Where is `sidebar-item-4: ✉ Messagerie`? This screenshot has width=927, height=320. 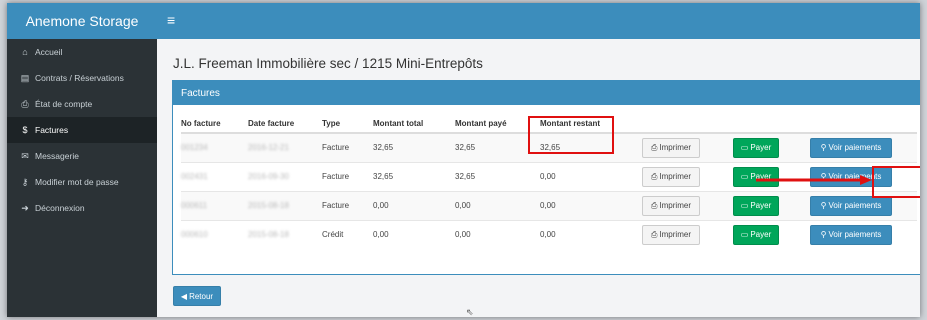
sidebar-item-4: ✉ Messagerie is located at coordinates (82, 156).